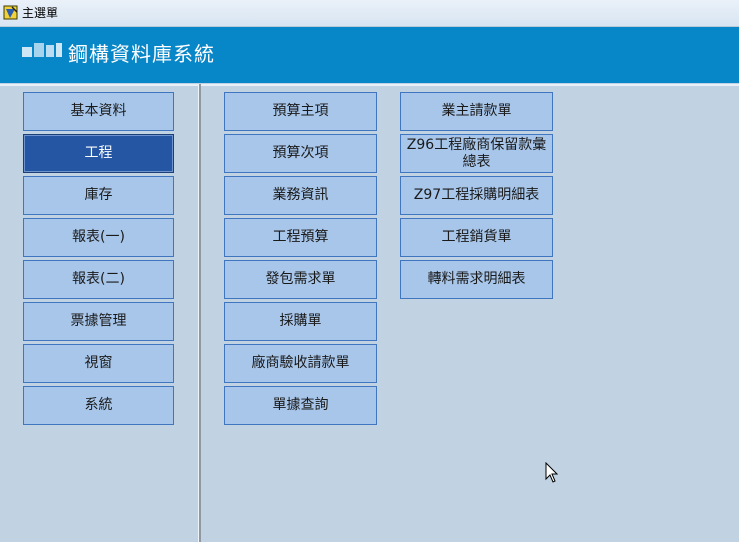 The width and height of the screenshot is (739, 542). What do you see at coordinates (98, 405) in the screenshot?
I see `menu-system-button: 系統` at bounding box center [98, 405].